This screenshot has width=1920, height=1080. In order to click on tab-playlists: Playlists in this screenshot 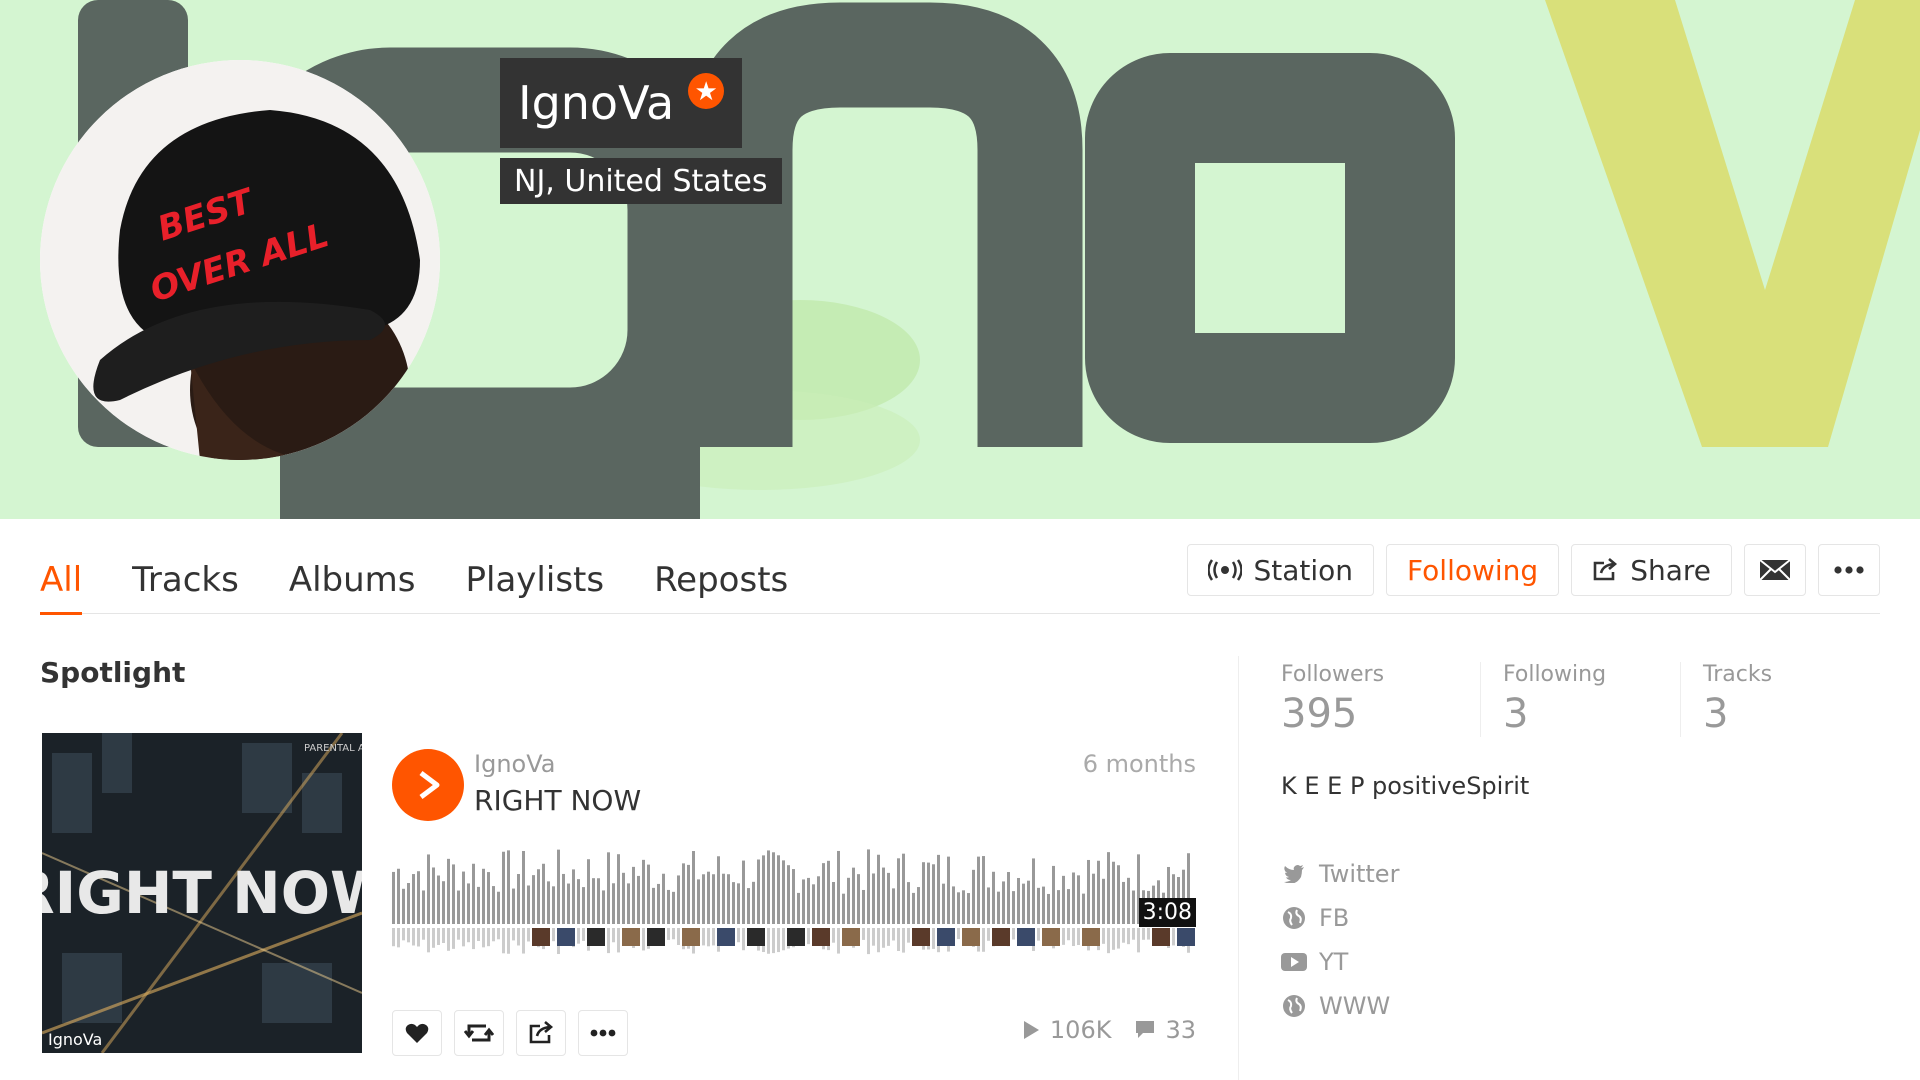, I will do `click(535, 577)`.